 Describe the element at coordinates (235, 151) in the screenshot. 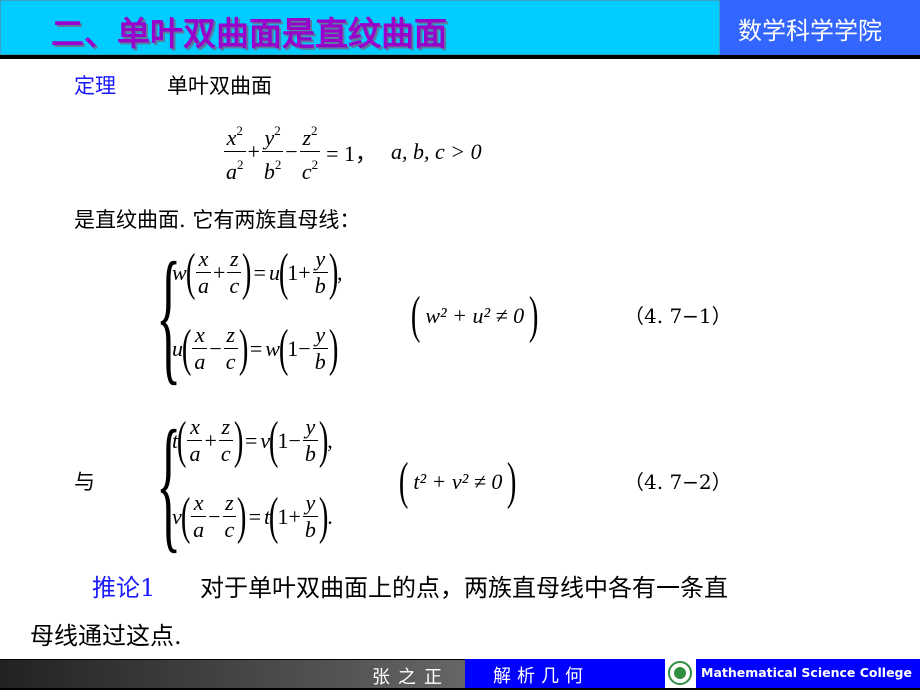

I see `fraction-x-a: x2 a2` at that location.